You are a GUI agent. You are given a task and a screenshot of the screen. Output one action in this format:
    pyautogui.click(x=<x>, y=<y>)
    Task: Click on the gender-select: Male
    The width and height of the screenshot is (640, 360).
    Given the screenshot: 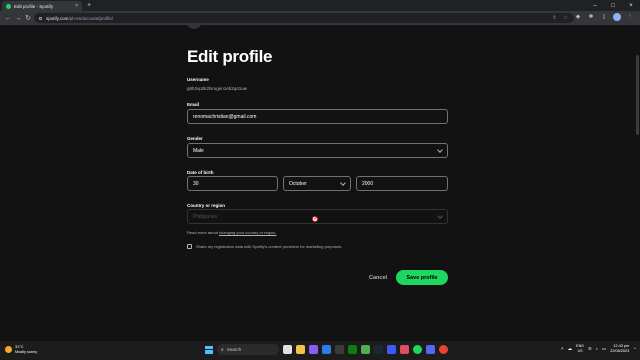 What is the action you would take?
    pyautogui.click(x=317, y=150)
    